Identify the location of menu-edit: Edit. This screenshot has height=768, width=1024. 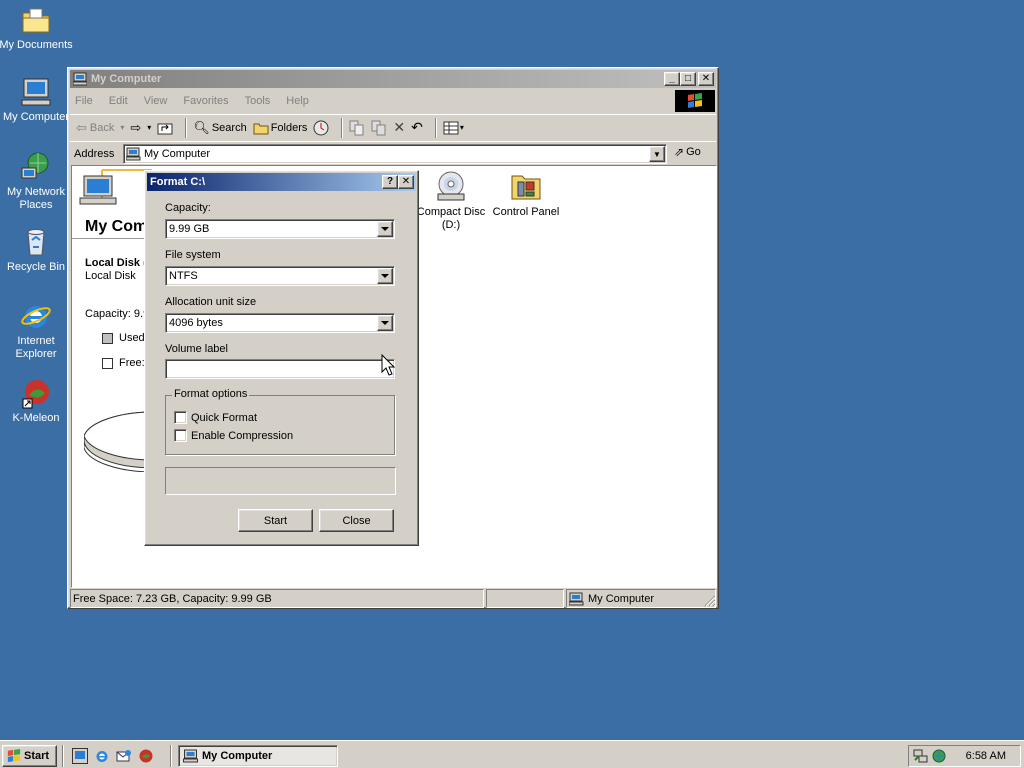
(118, 101).